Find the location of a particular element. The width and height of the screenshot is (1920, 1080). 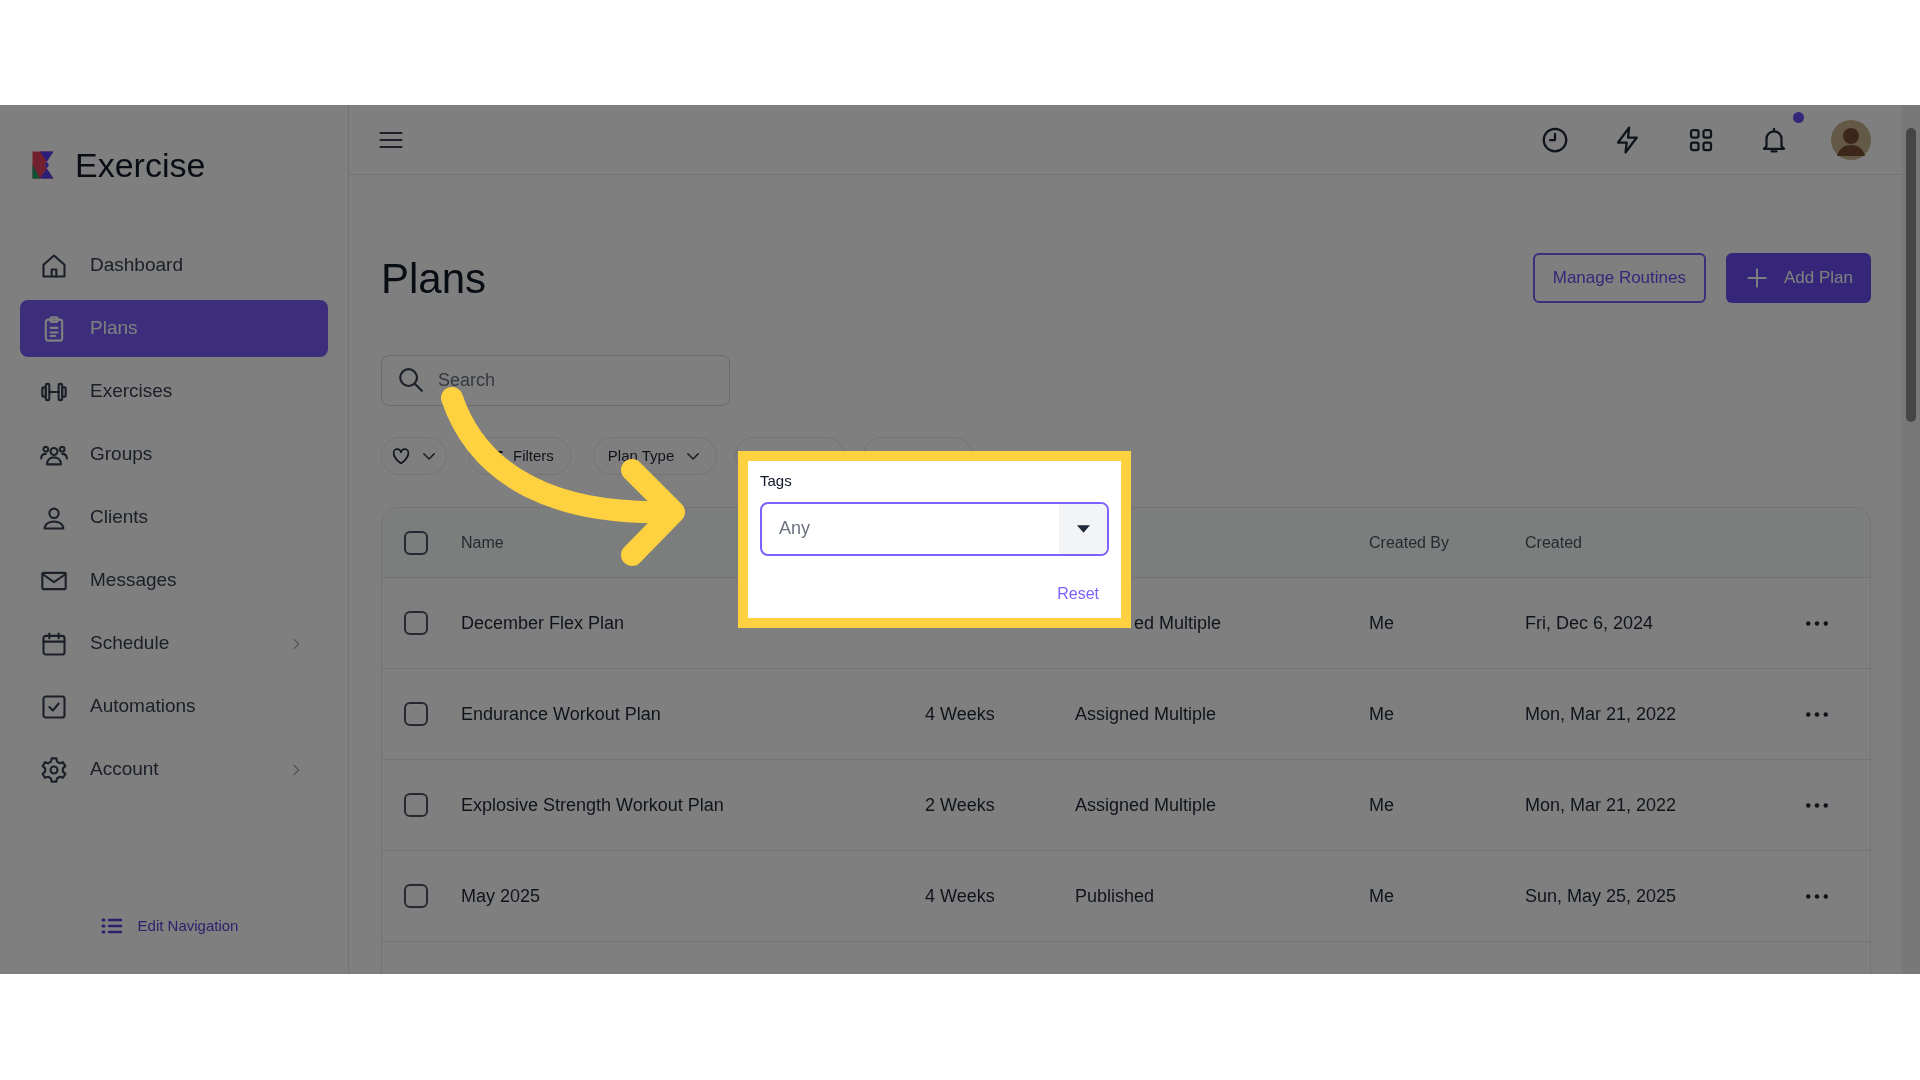

sidebar-item: Plans is located at coordinates (174, 328).